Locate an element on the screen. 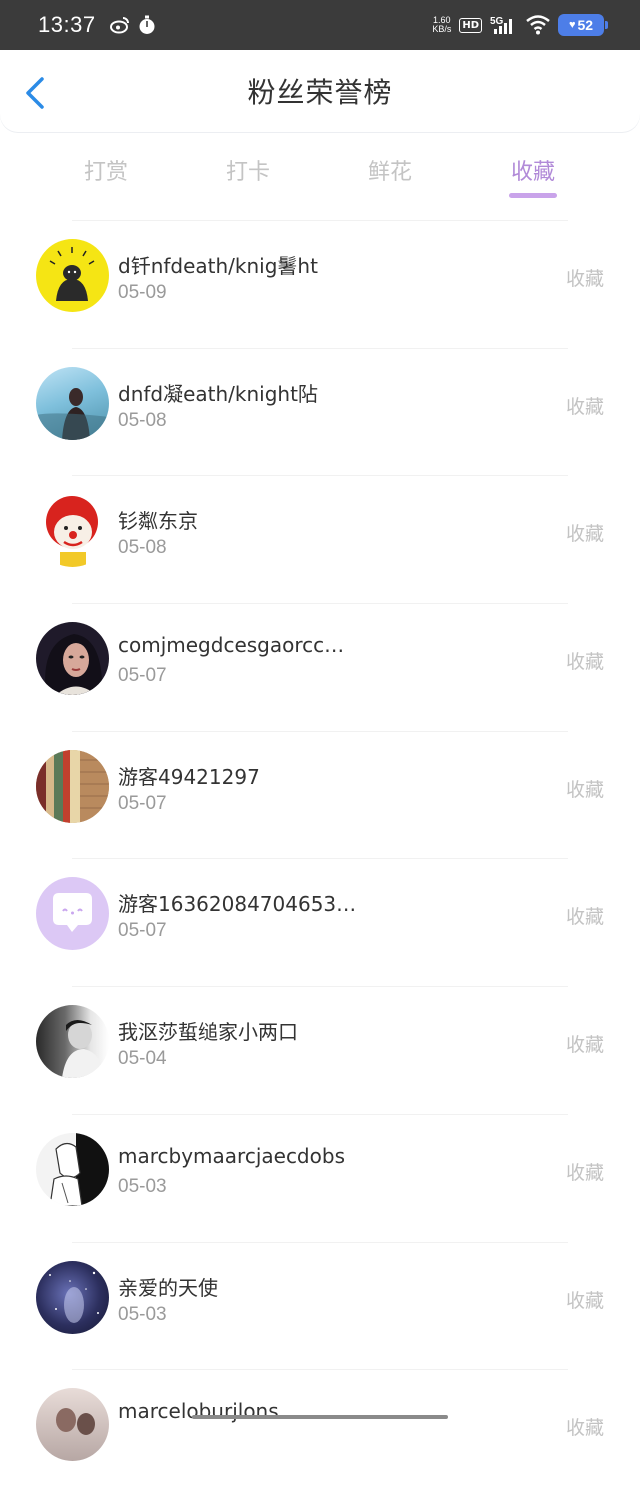 Image resolution: width=640 pixels, height=1497 pixels. nickname: 游客49421297 is located at coordinates (189, 776).